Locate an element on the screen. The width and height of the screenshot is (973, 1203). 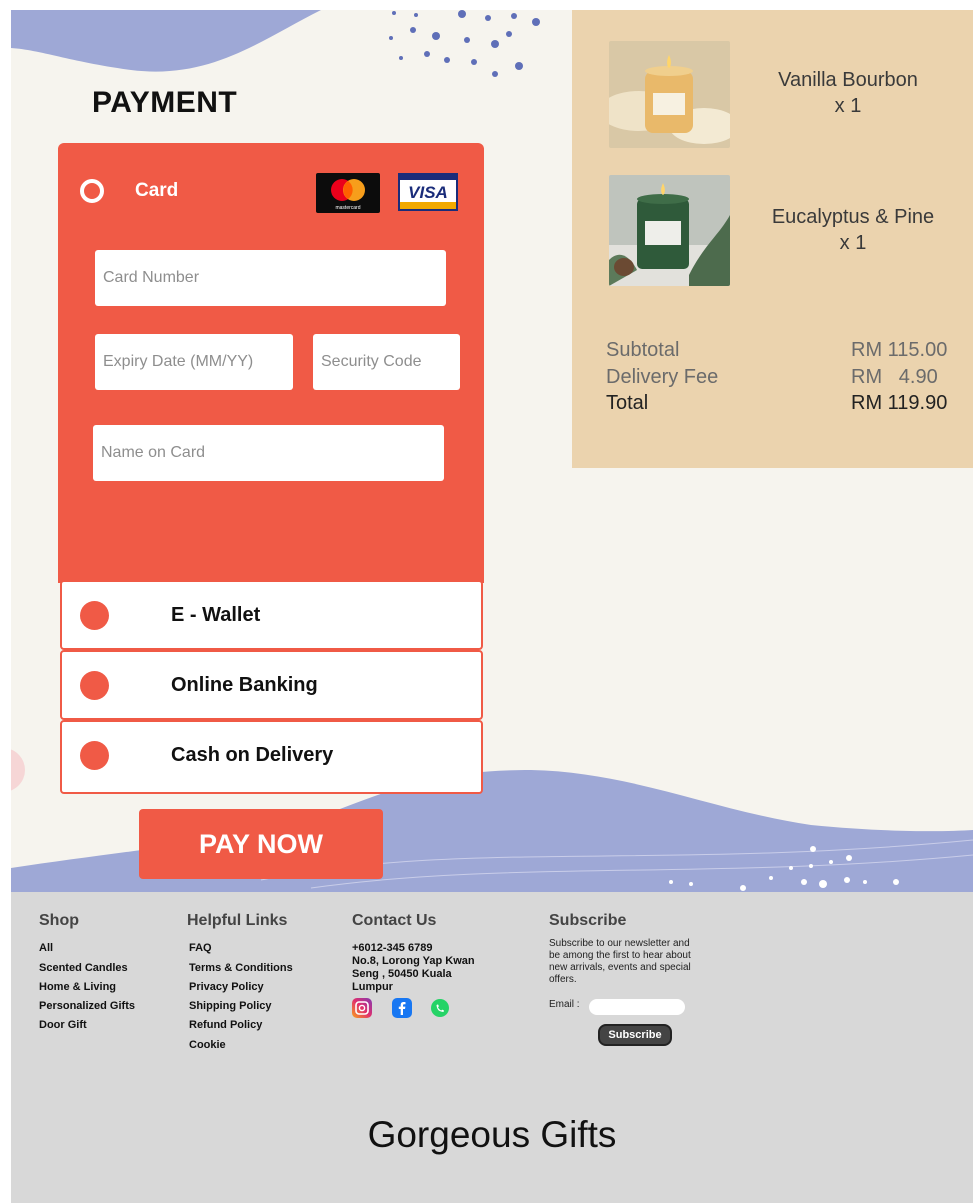
total-label: Total is located at coordinates (627, 403).